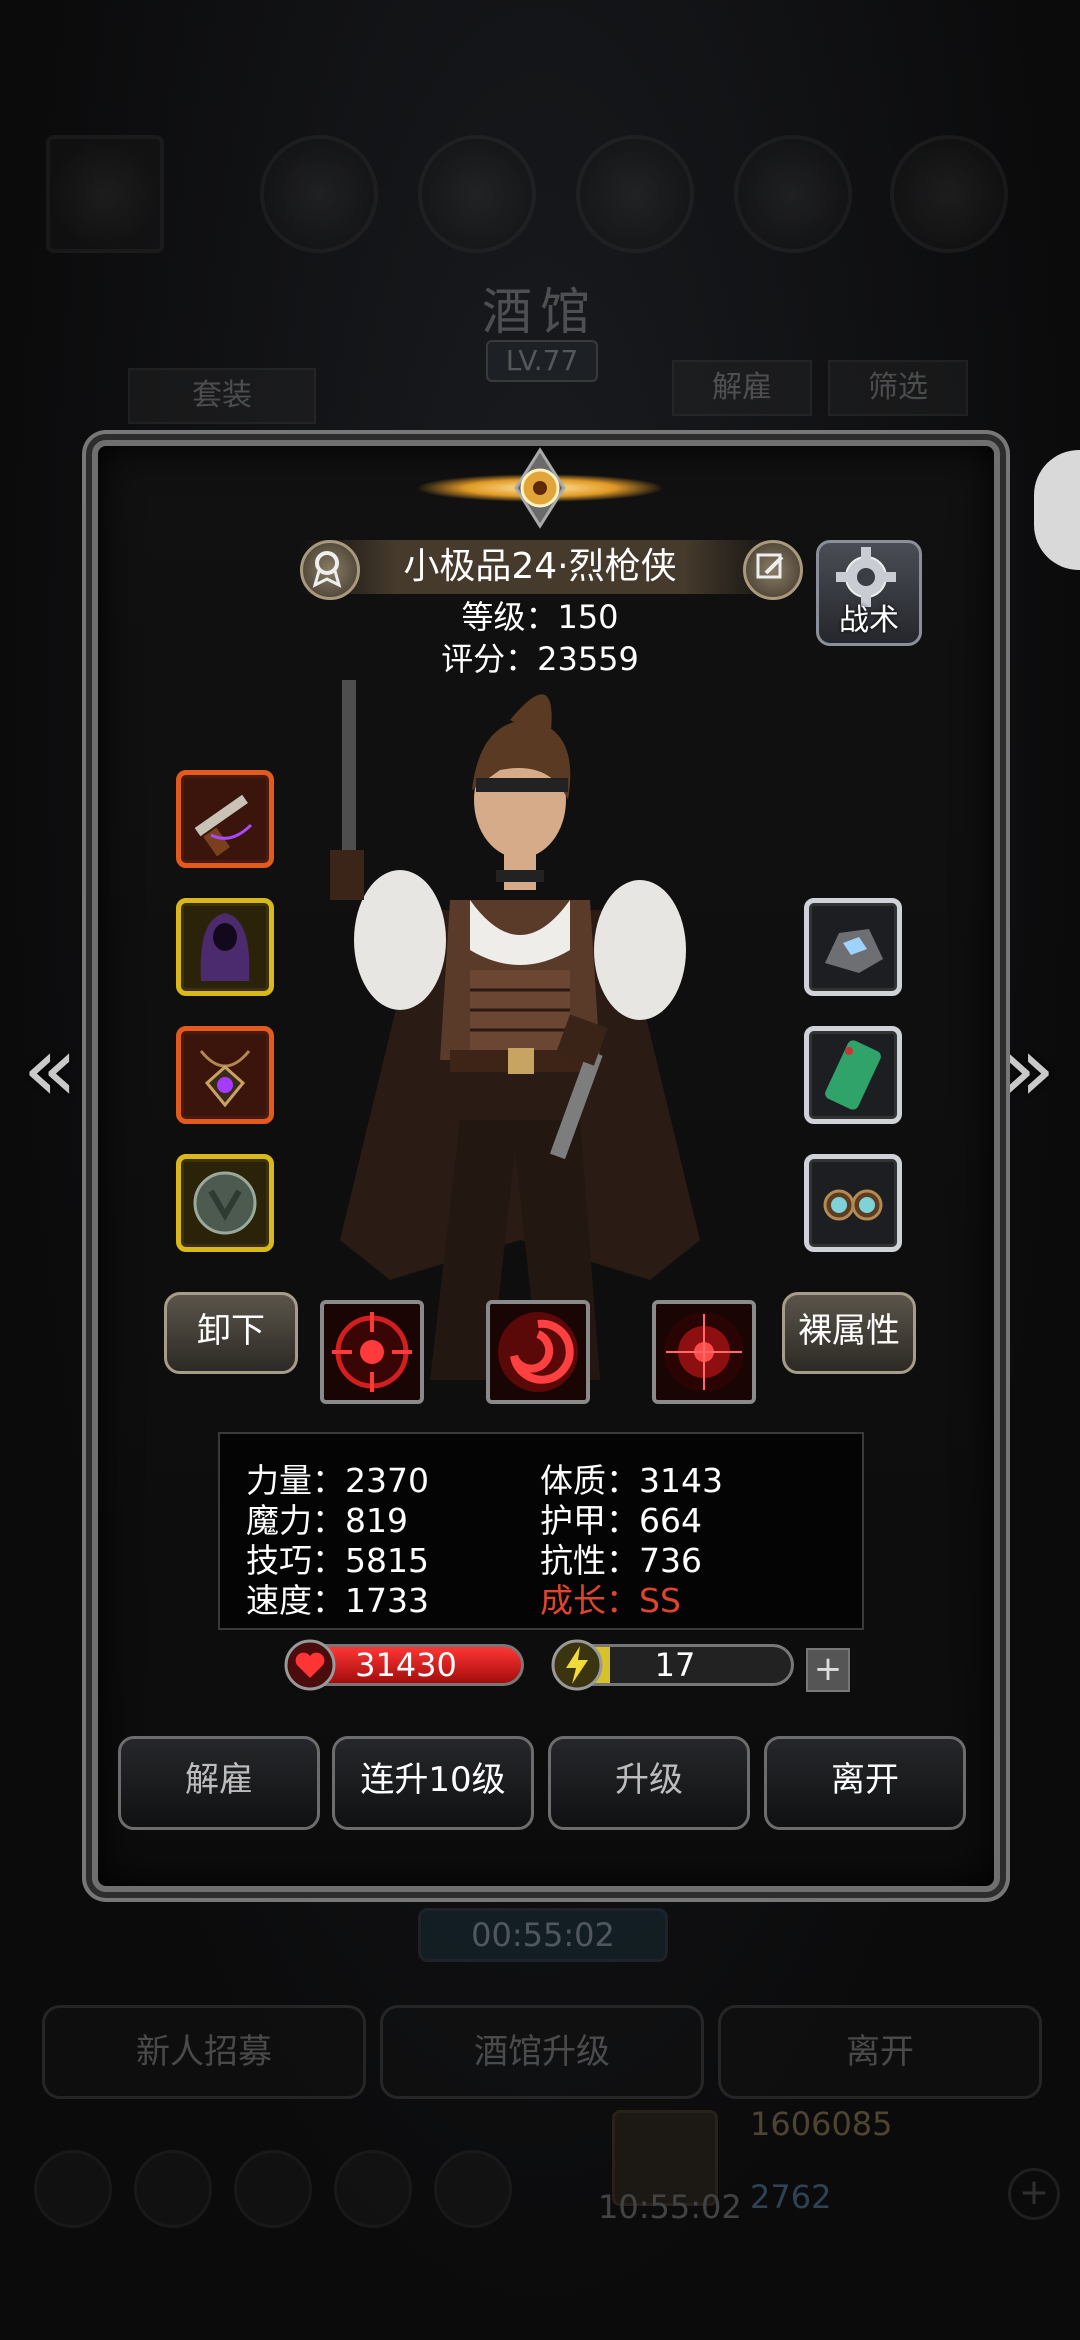  What do you see at coordinates (1028, 1070) in the screenshot?
I see `next-hero-arrow-icon: »` at bounding box center [1028, 1070].